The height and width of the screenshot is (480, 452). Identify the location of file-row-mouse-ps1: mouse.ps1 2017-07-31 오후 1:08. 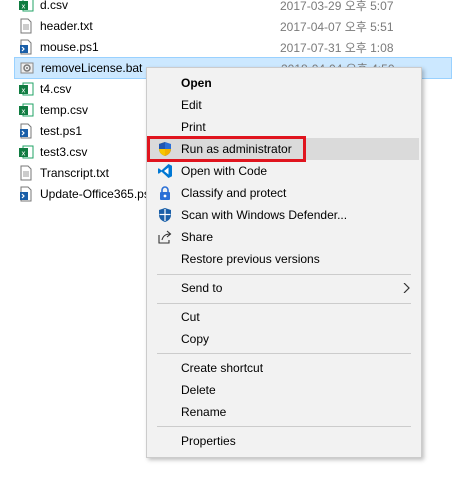
(233, 47).